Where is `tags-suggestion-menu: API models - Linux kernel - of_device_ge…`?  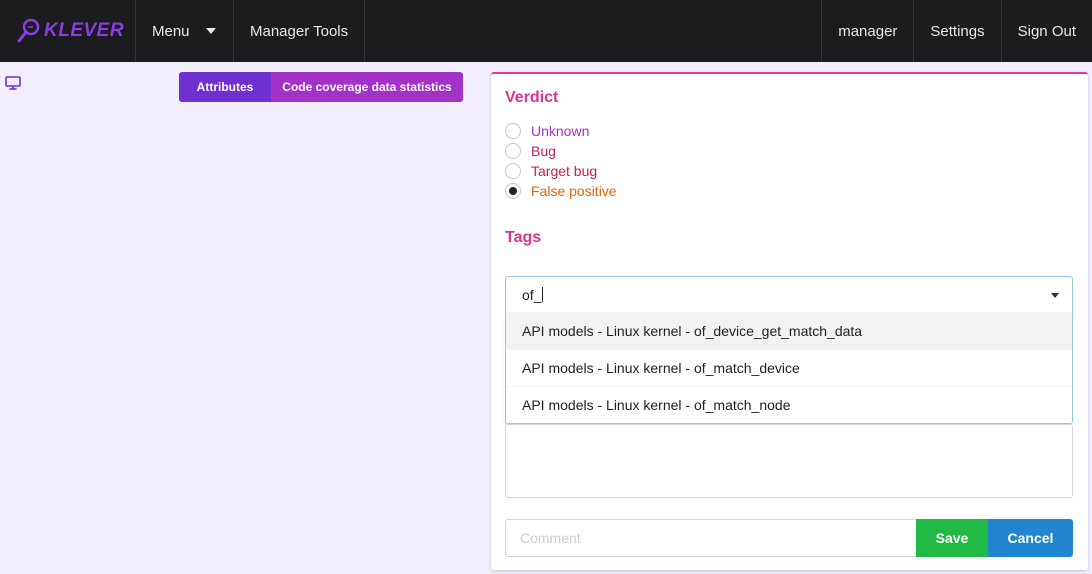 tags-suggestion-menu: API models - Linux kernel - of_device_ge… is located at coordinates (789, 368).